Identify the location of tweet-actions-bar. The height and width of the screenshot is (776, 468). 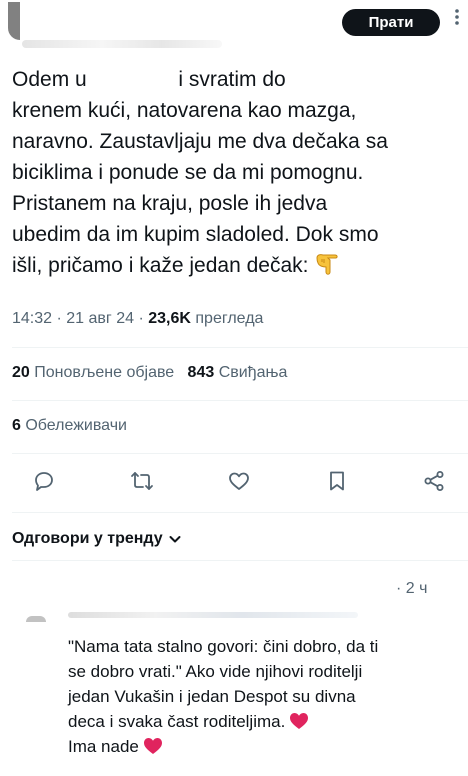
(234, 482).